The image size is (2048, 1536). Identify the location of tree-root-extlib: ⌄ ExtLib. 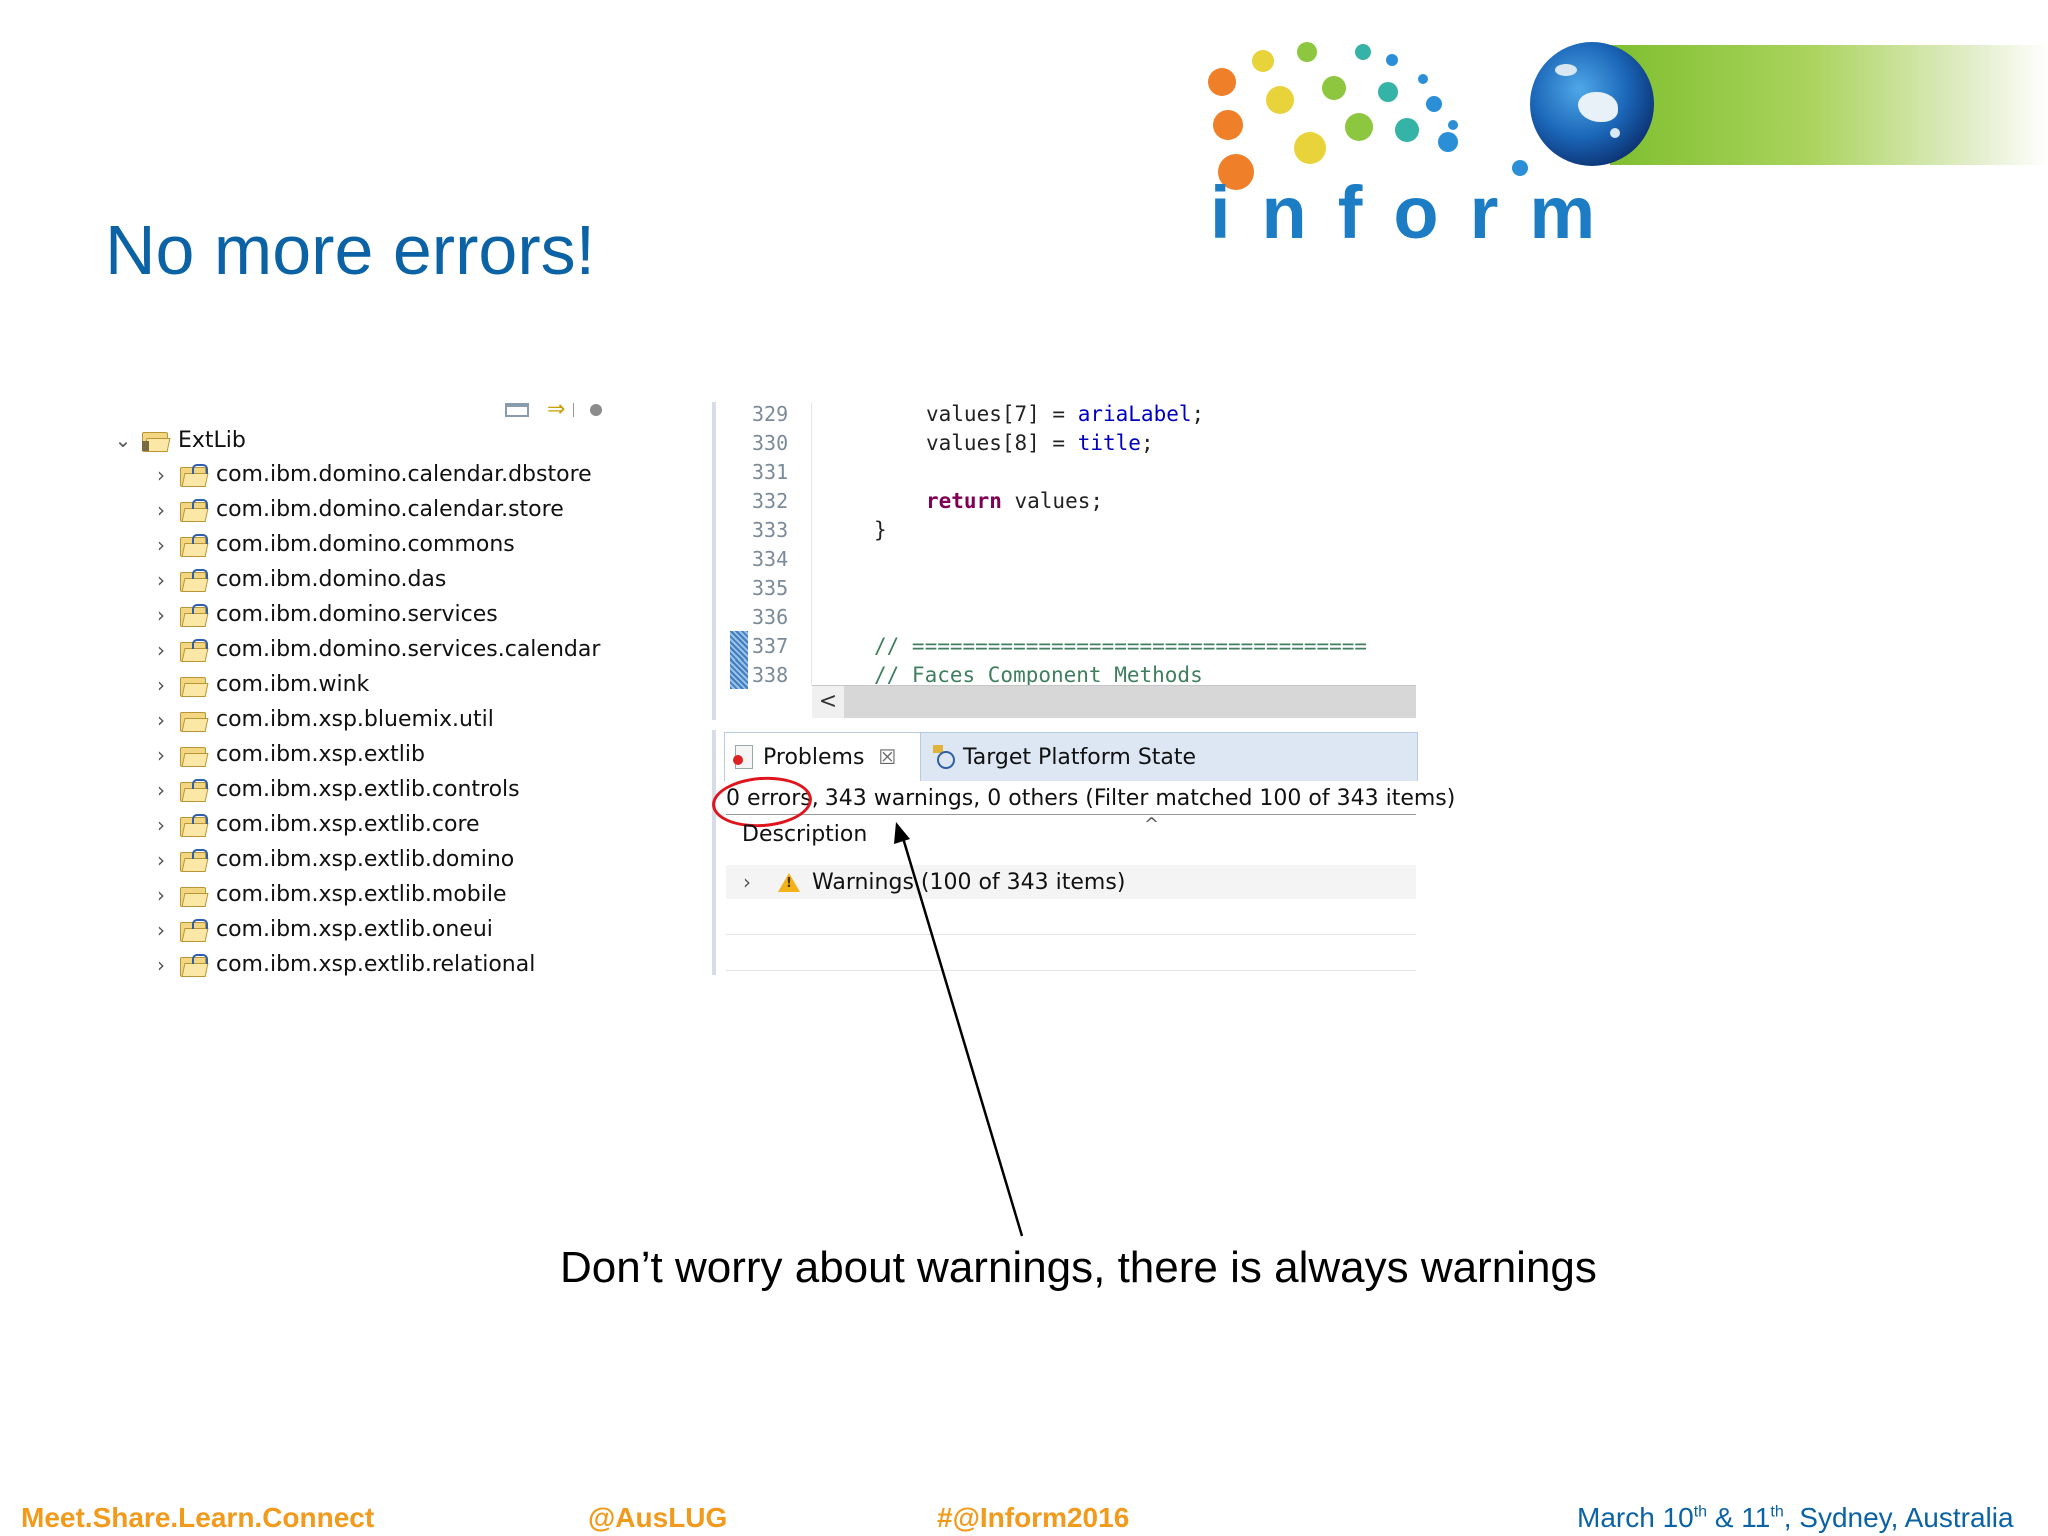
(178, 440).